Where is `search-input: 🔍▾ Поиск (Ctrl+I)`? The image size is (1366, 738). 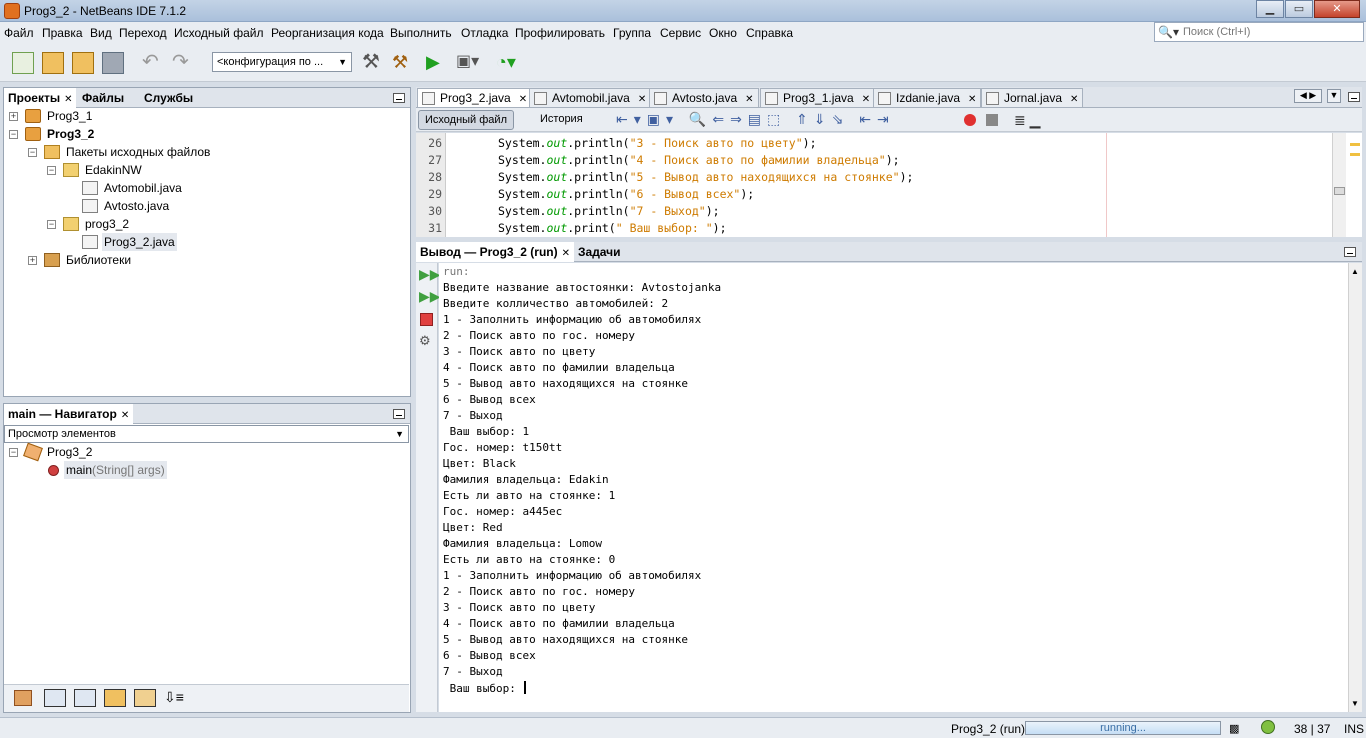 search-input: 🔍▾ Поиск (Ctrl+I) is located at coordinates (1259, 32).